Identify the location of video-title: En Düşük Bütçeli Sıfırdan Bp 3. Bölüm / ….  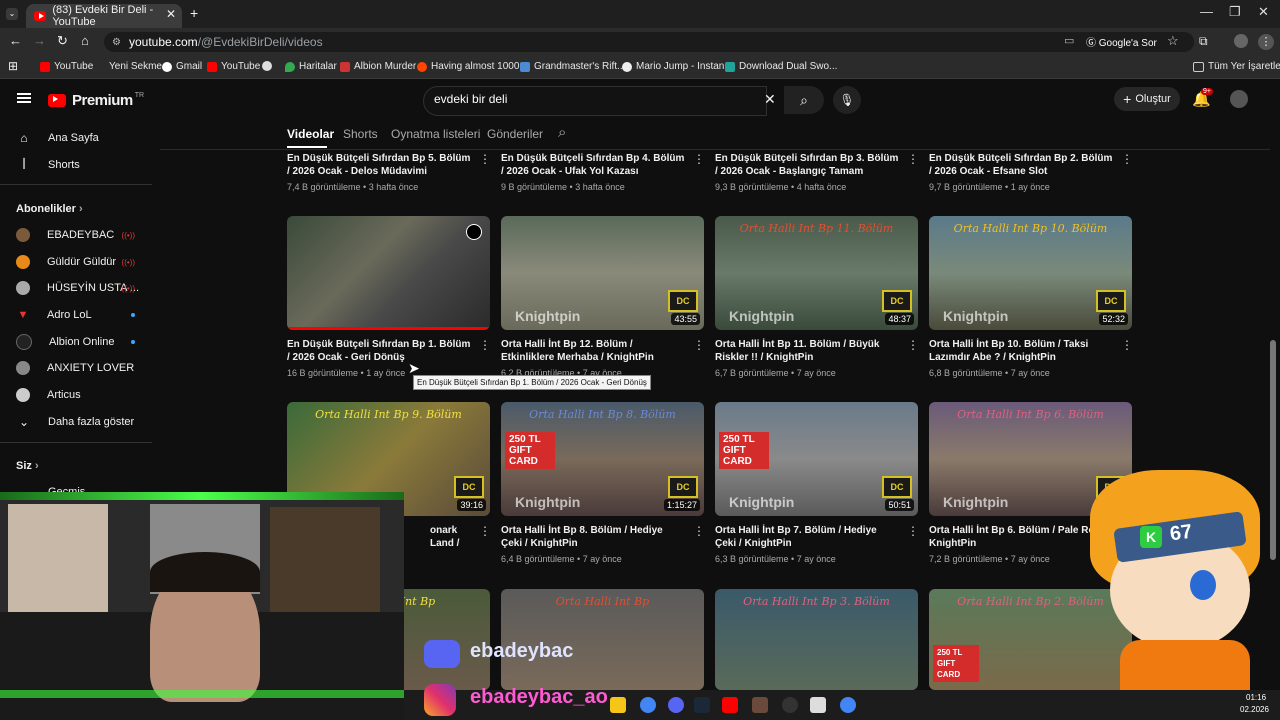
(807, 165).